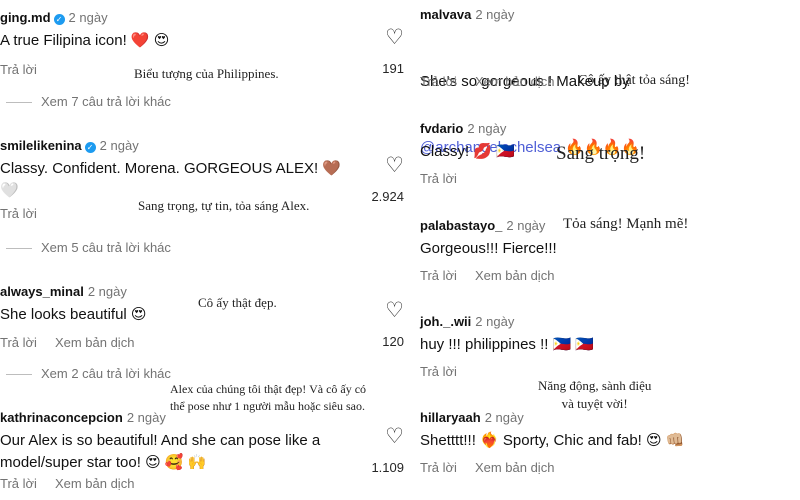 This screenshot has width=800, height=500. What do you see at coordinates (441, 128) in the screenshot?
I see `username: fvdario` at bounding box center [441, 128].